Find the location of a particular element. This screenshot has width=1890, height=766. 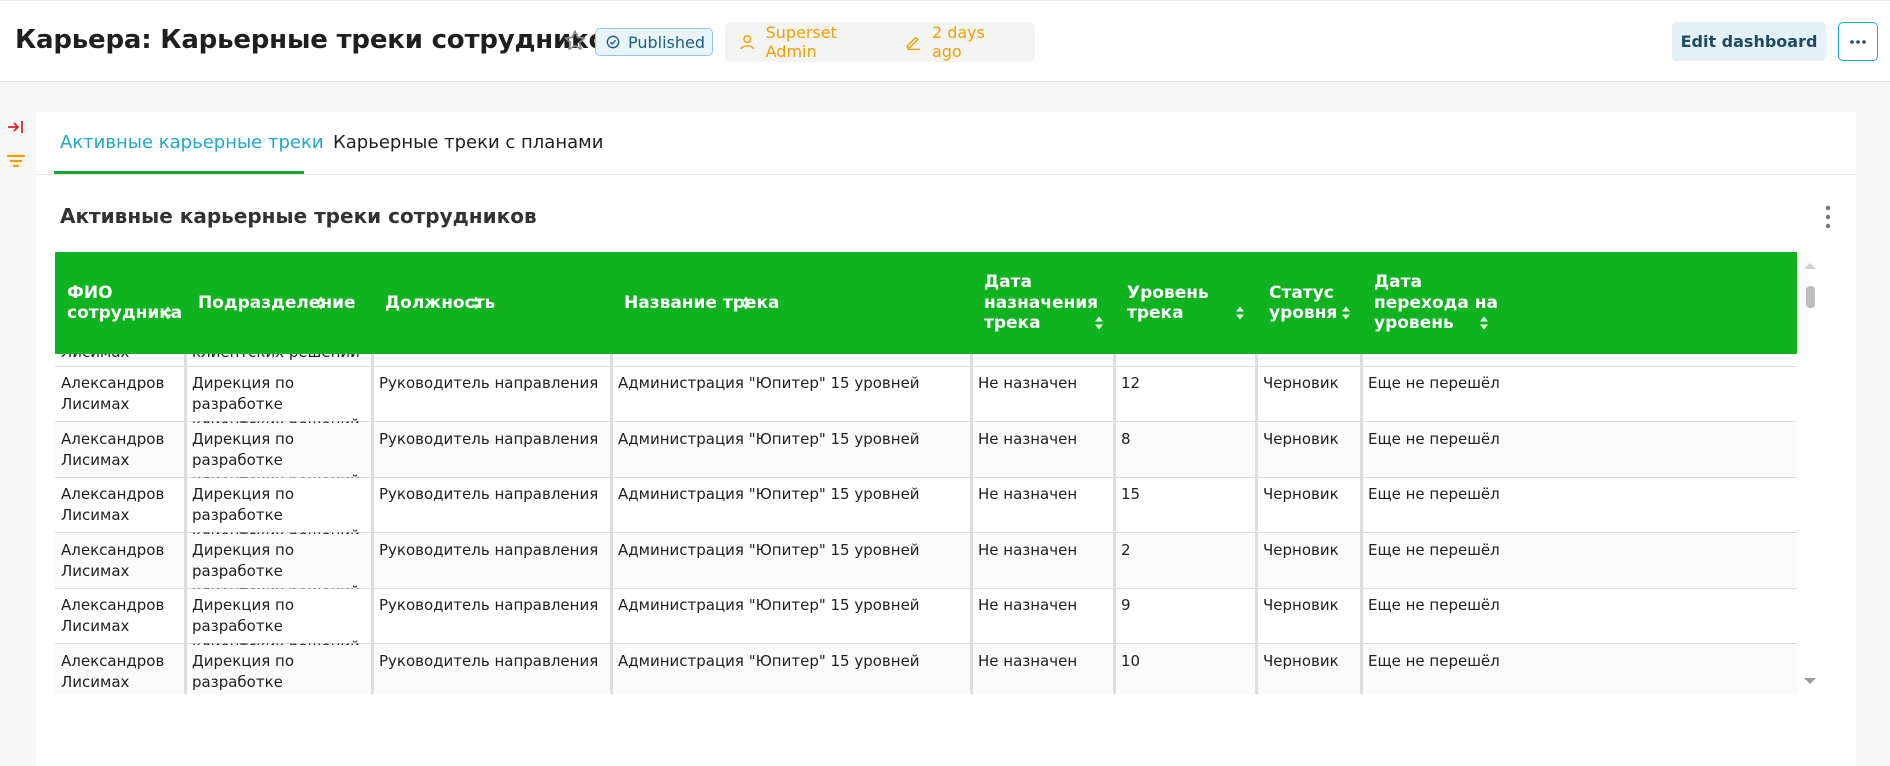

table-cell-track-level: 8 is located at coordinates (1126, 438).